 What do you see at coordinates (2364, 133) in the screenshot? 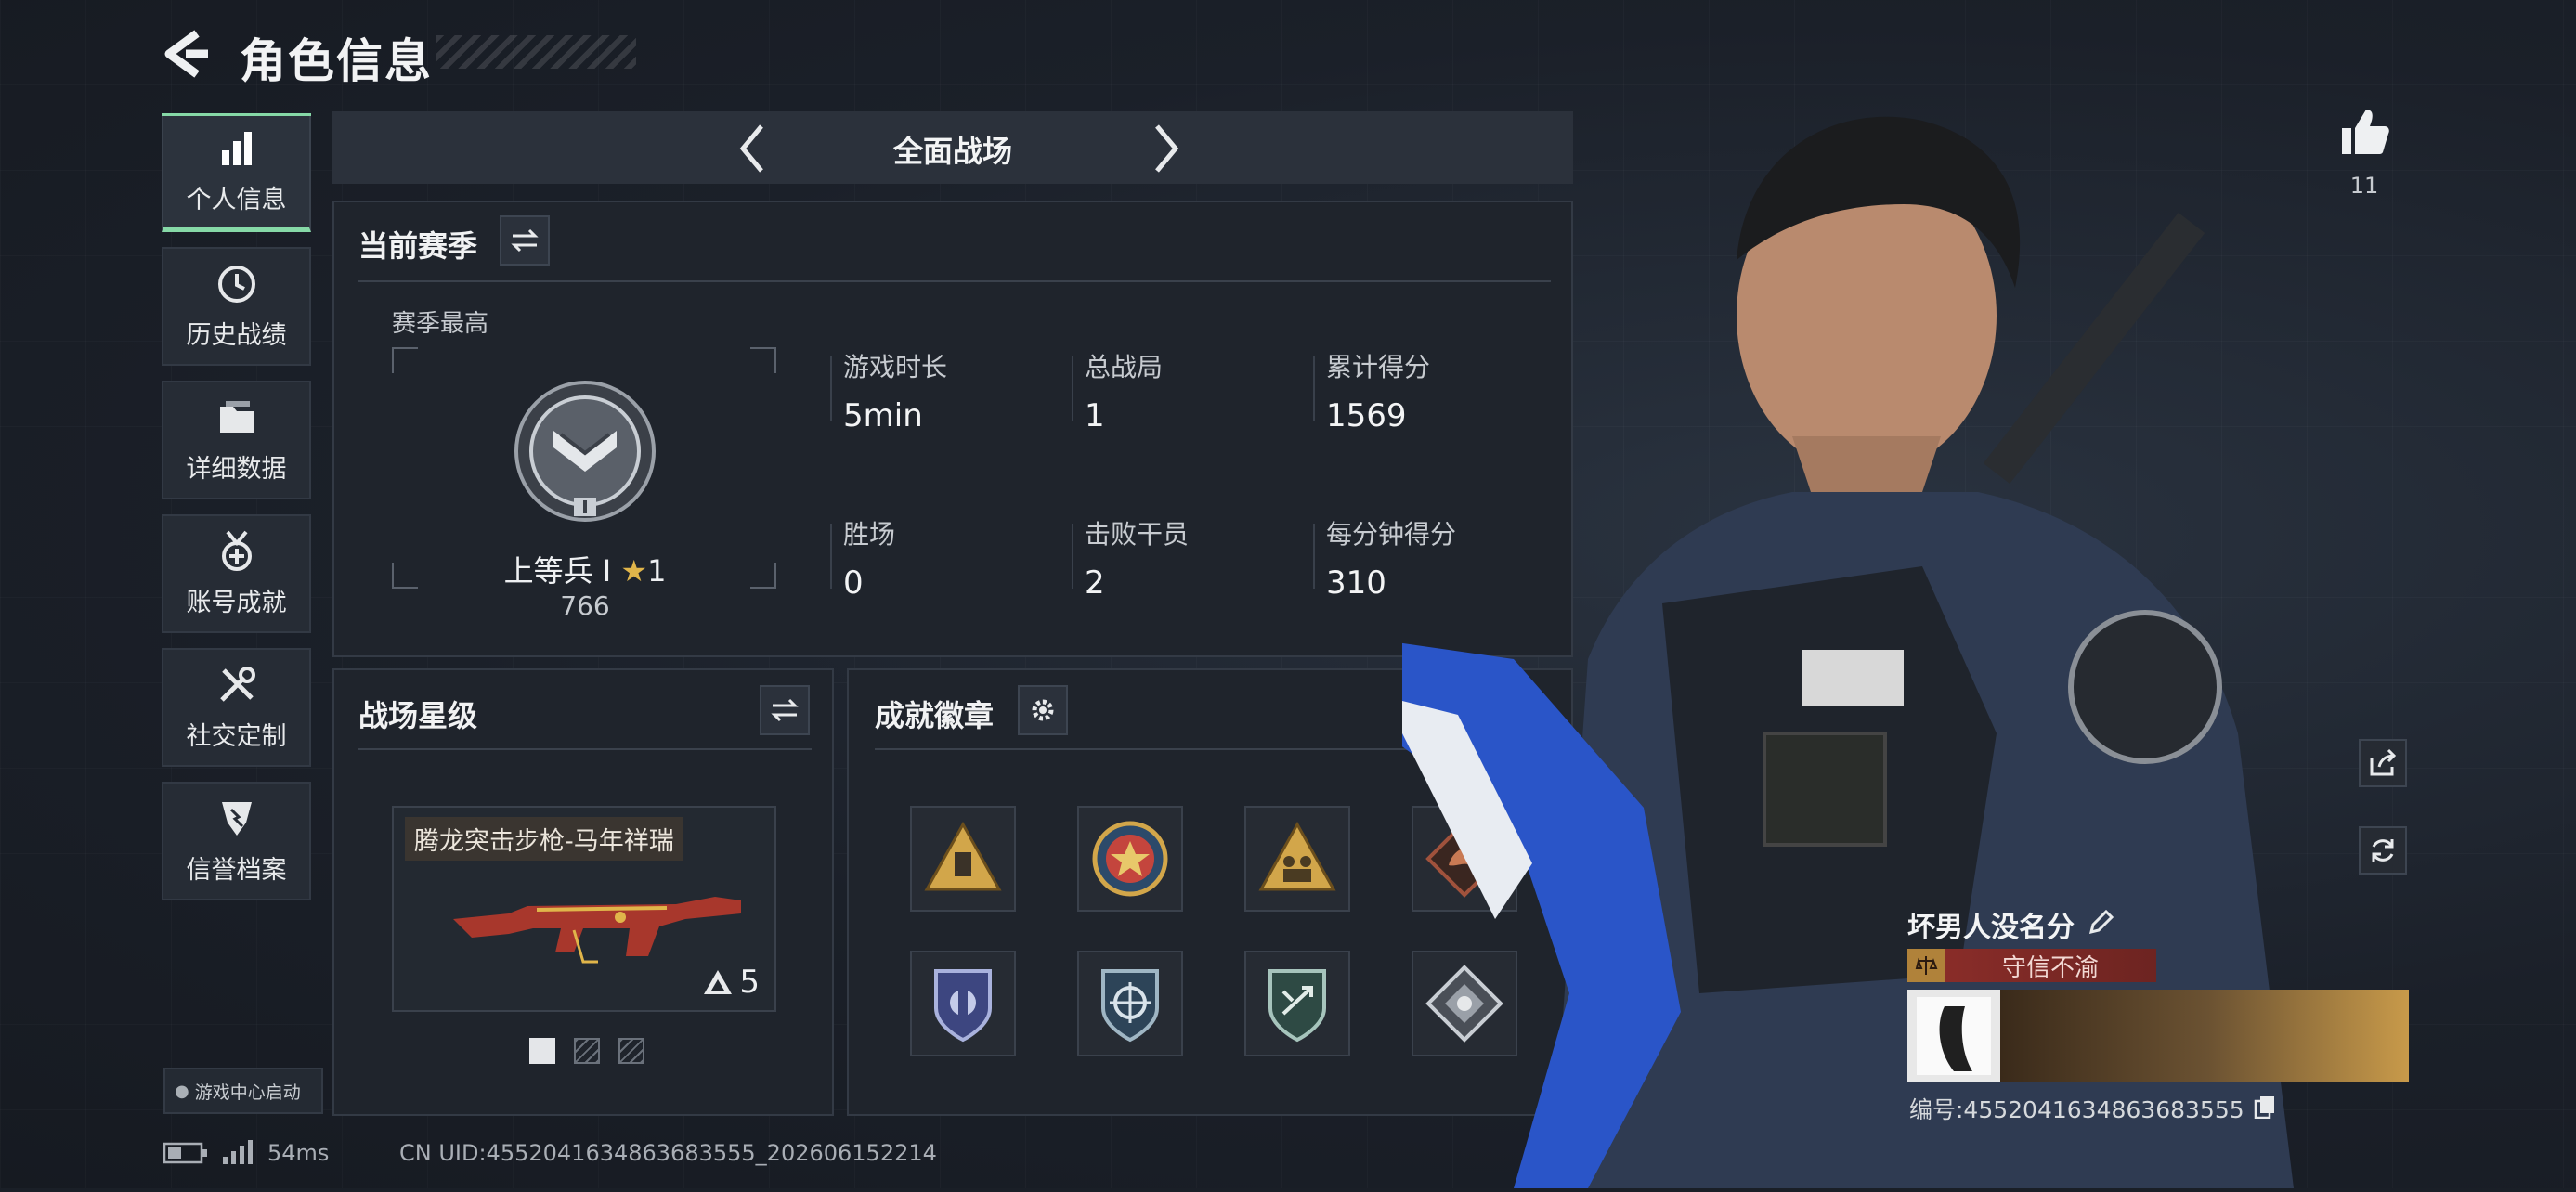
I see `like-button` at bounding box center [2364, 133].